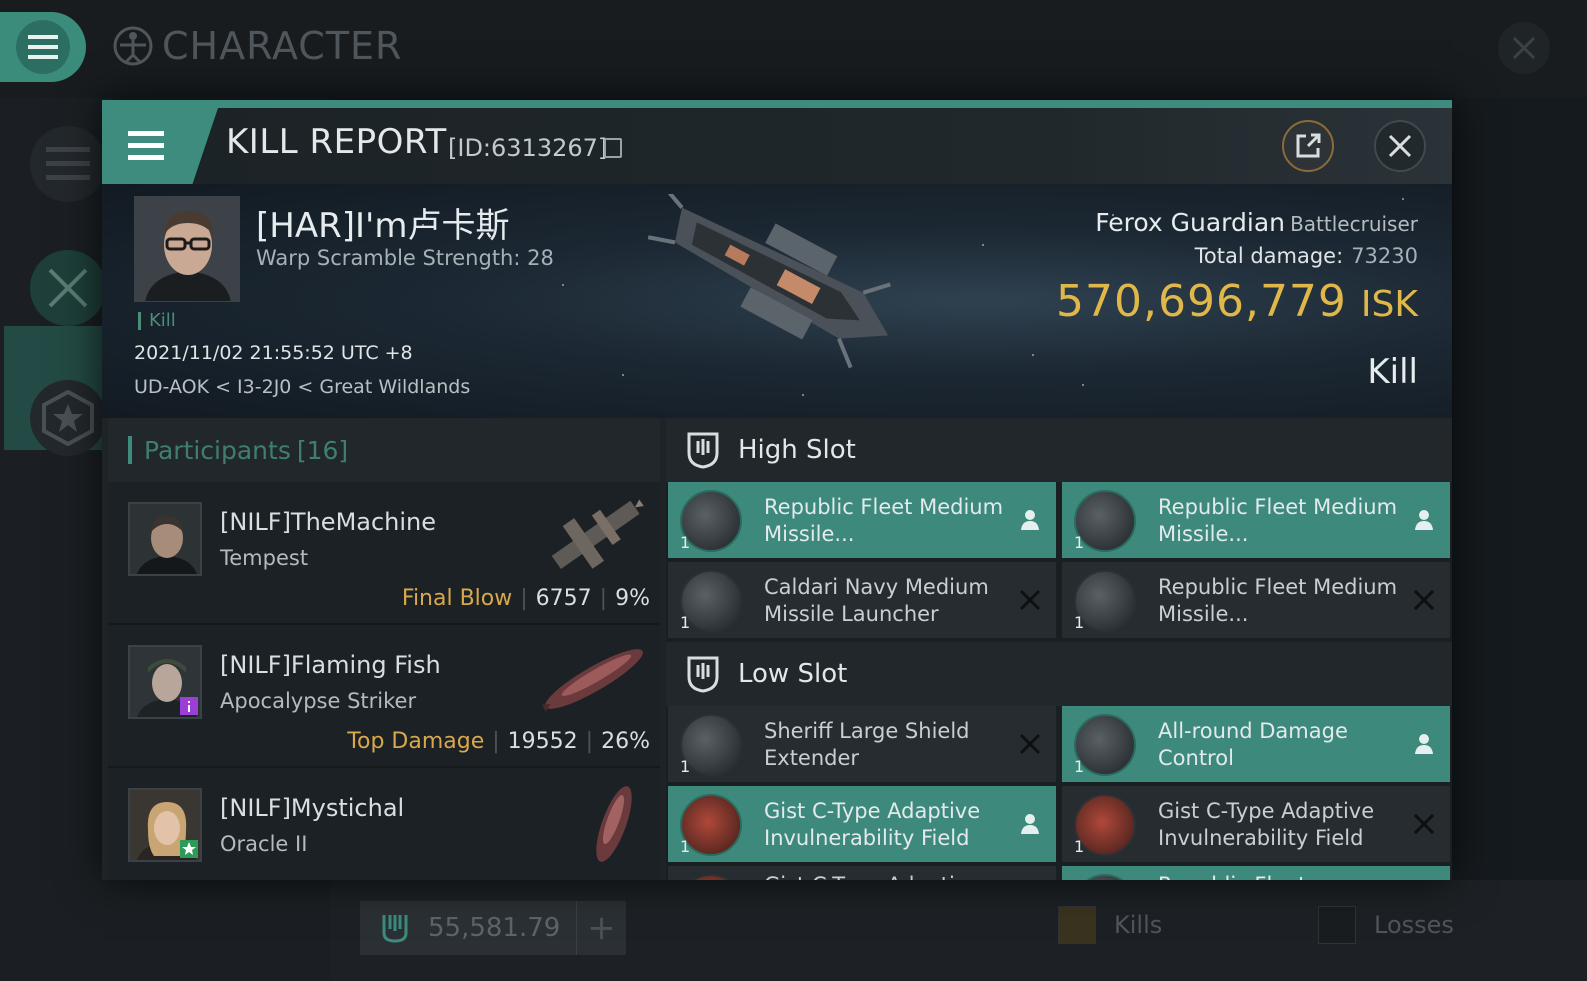 The image size is (1587, 981). What do you see at coordinates (457, 598) in the screenshot?
I see `participant-role: Final Blow` at bounding box center [457, 598].